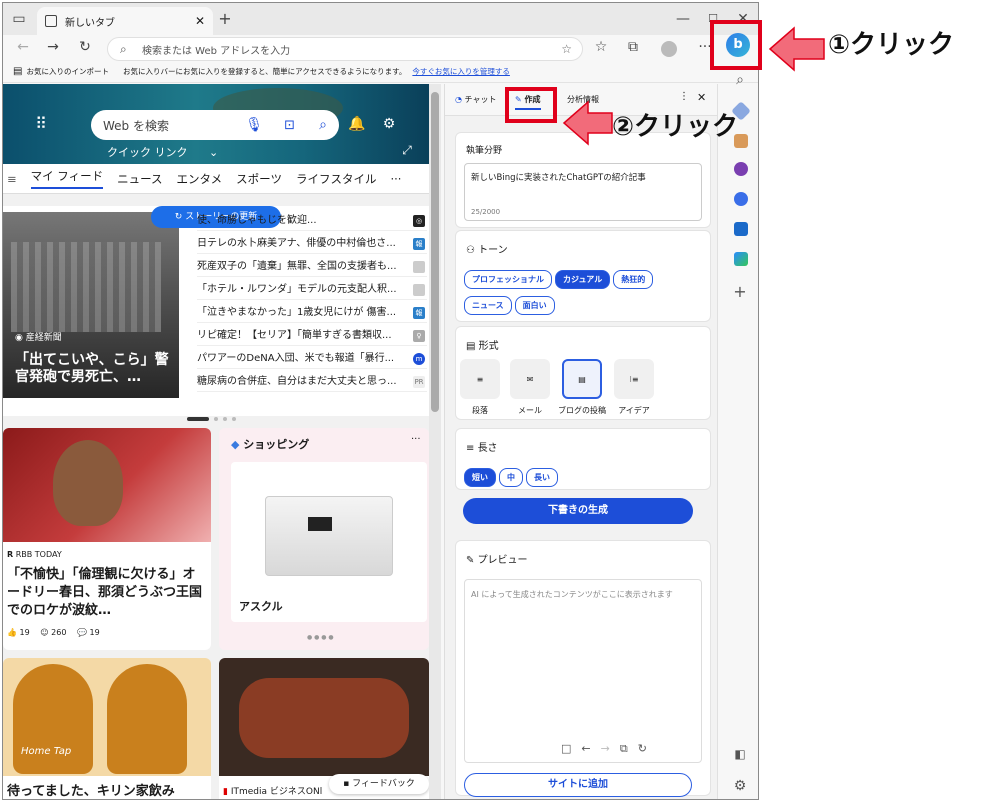 This screenshot has height=802, width=1000. Describe the element at coordinates (419, 221) in the screenshot. I see `source-icon: ◎` at that location.